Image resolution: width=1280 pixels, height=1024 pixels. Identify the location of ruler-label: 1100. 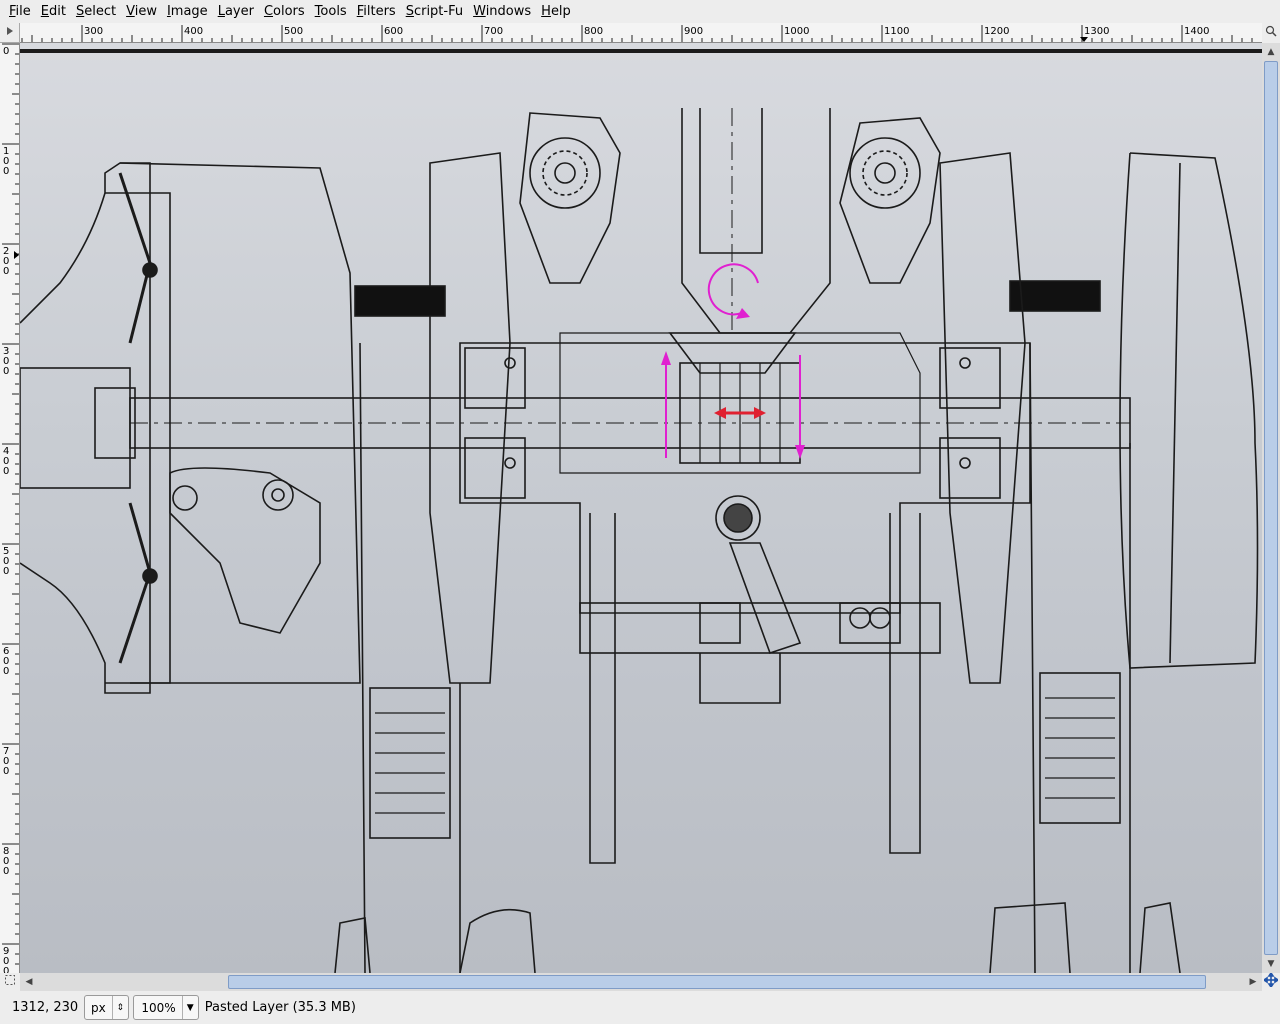
(896, 31).